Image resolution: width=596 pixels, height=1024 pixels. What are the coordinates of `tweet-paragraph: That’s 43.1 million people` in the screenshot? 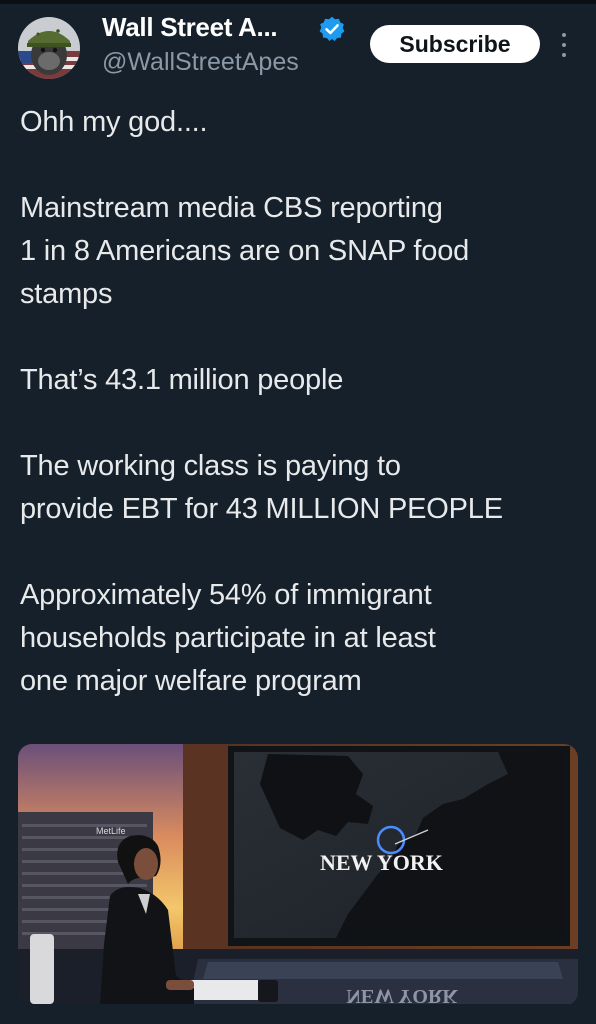 It's located at (305, 380).